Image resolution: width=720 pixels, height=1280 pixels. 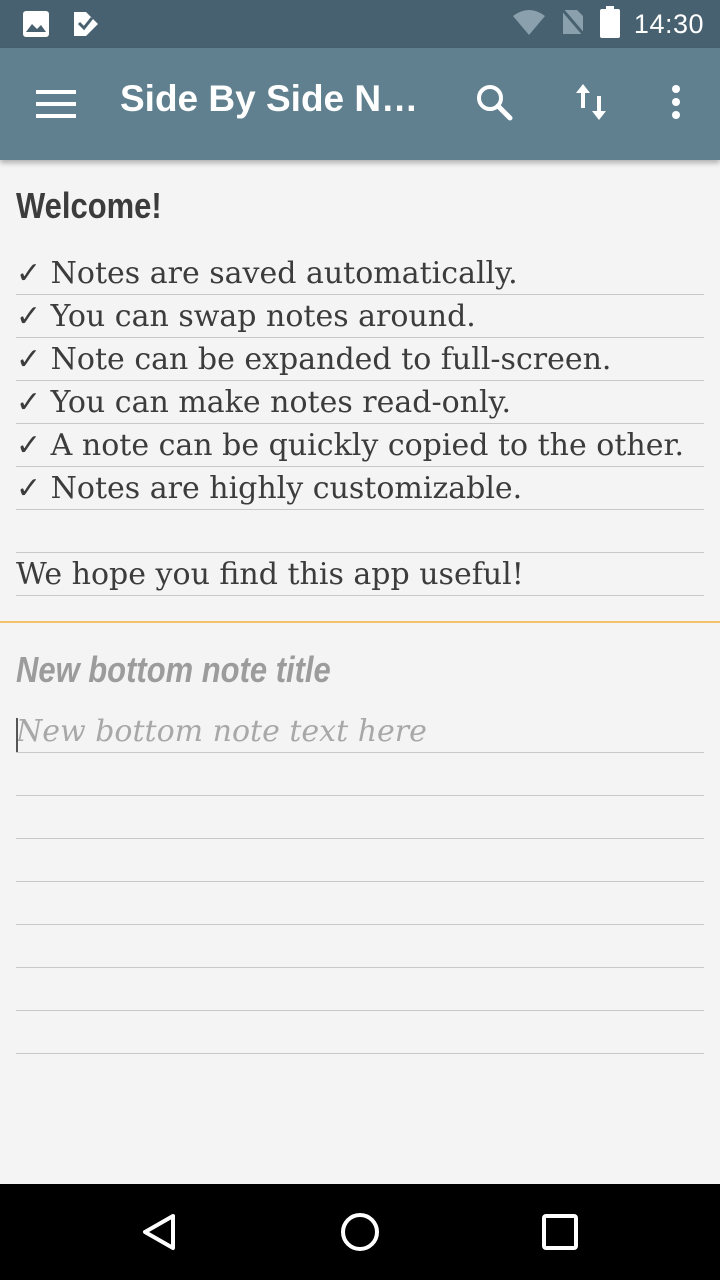 What do you see at coordinates (360, 359) in the screenshot?
I see `top-note-line: ✓ Note can be expanded to full-screen.` at bounding box center [360, 359].